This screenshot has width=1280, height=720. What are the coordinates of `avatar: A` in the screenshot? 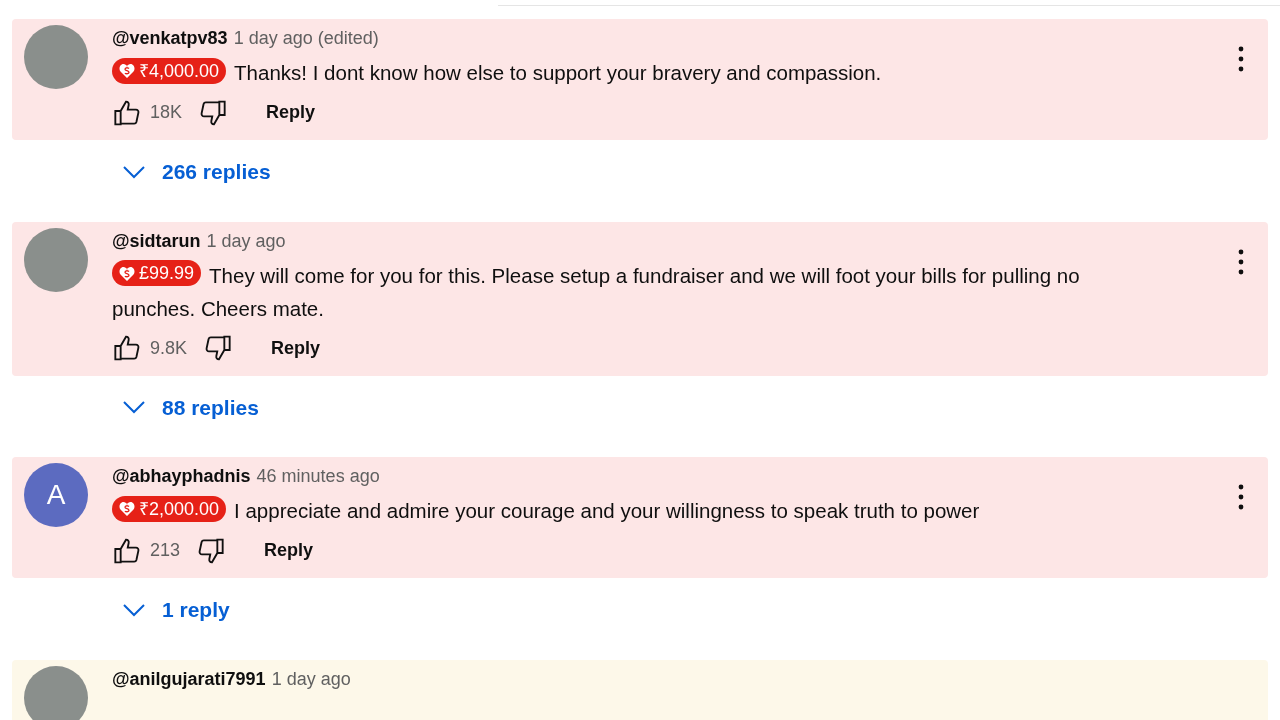 It's located at (56, 495).